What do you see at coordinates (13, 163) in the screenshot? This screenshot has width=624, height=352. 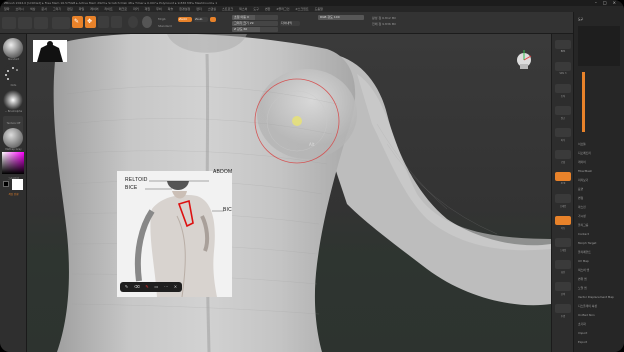 I see `color-picker` at bounding box center [13, 163].